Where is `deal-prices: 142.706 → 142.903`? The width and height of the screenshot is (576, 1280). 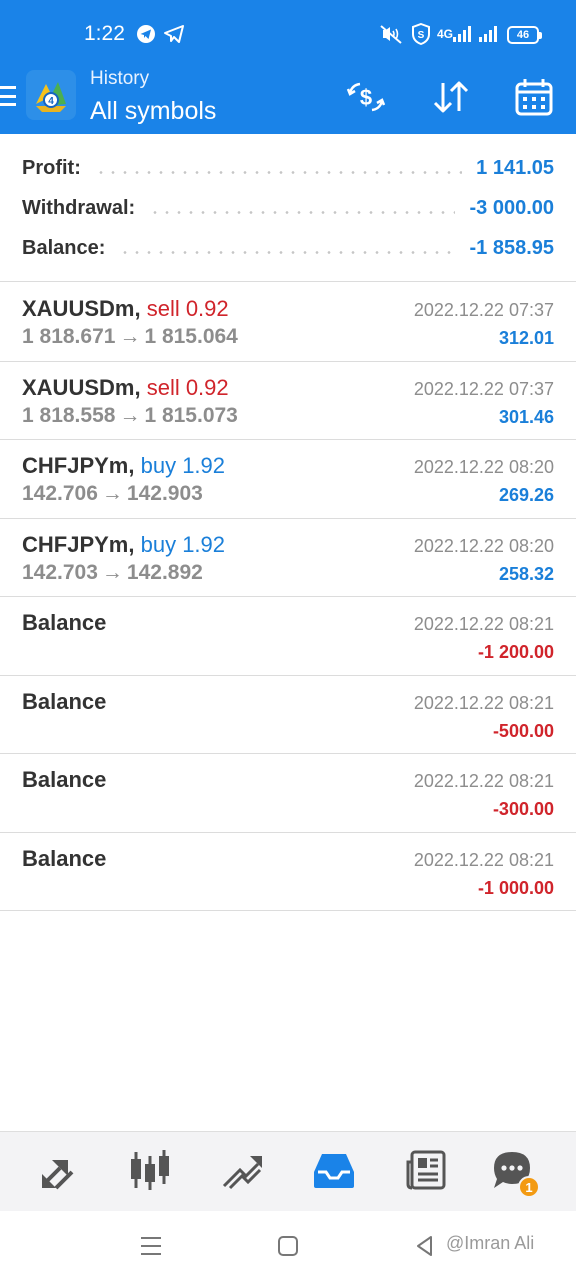 deal-prices: 142.706 → 142.903 is located at coordinates (112, 494).